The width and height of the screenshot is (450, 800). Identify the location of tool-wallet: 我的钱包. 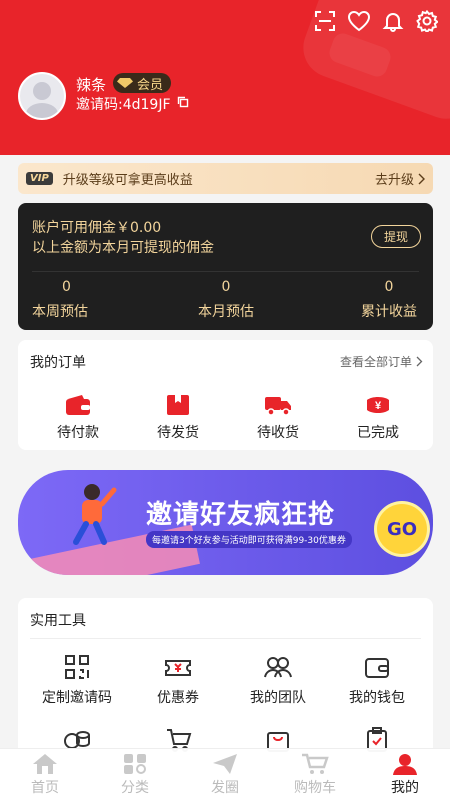
(377, 680).